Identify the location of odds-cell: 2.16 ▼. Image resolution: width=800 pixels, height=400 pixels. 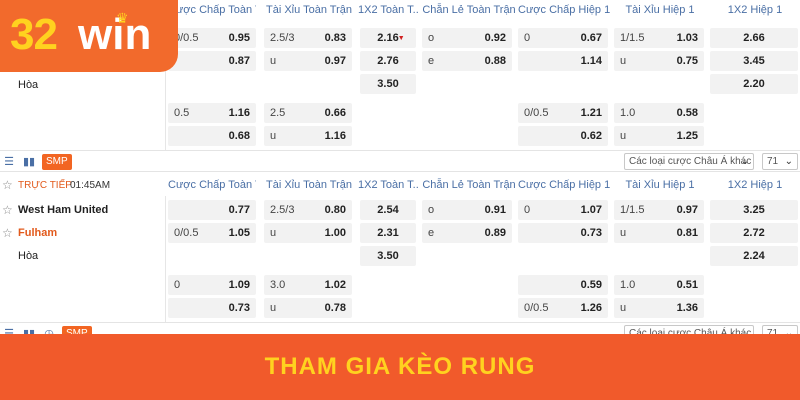
(388, 38).